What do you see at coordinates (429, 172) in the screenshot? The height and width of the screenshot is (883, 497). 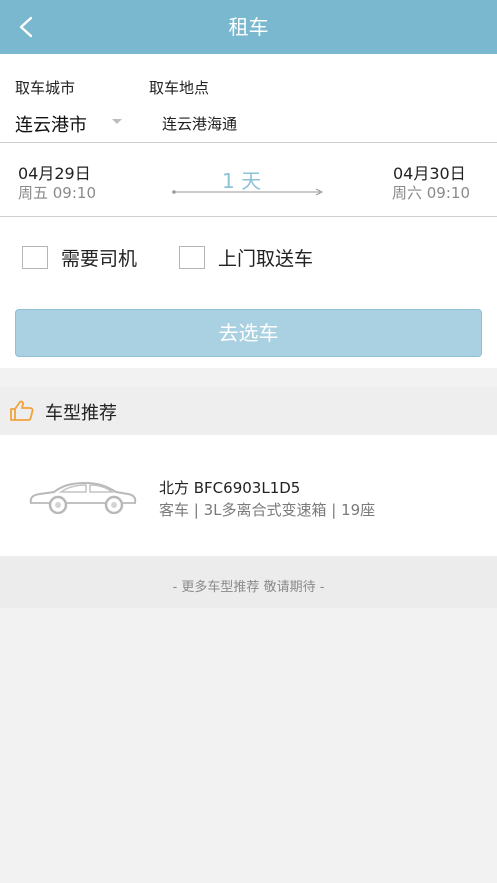 I see `end-date: 04月30日` at bounding box center [429, 172].